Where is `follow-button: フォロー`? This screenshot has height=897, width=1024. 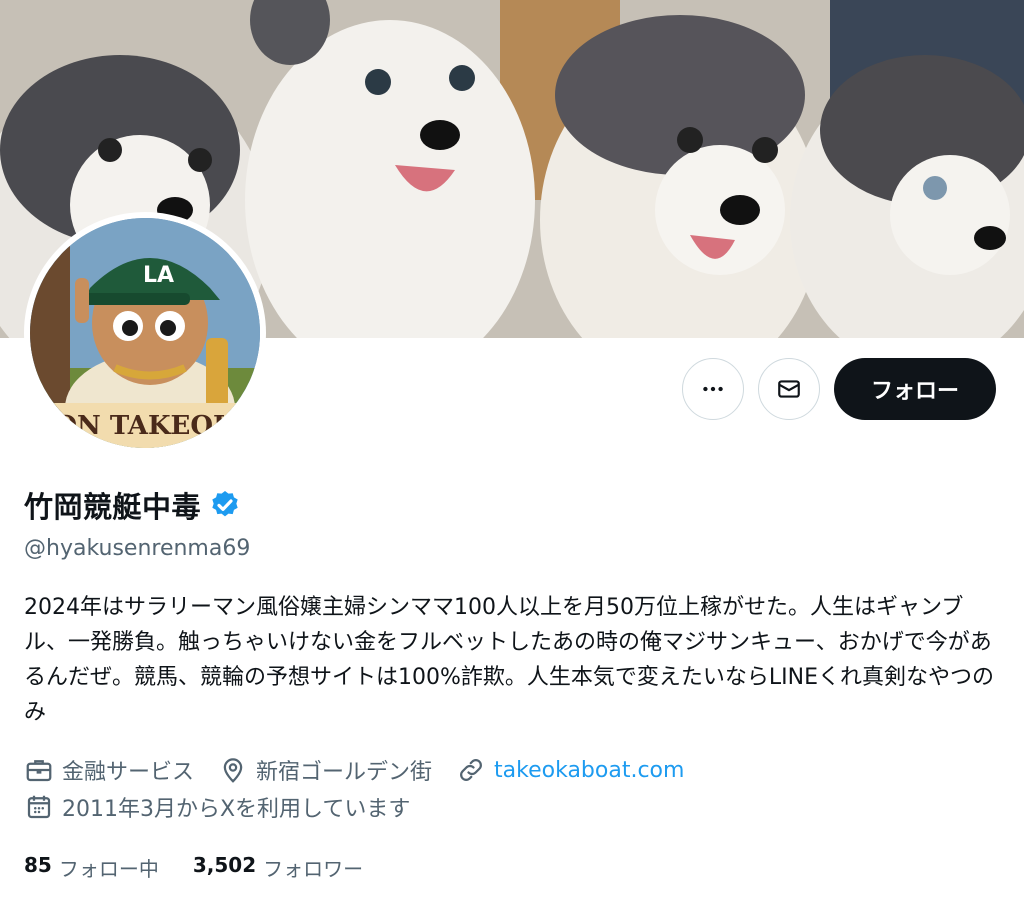 follow-button: フォロー is located at coordinates (915, 389).